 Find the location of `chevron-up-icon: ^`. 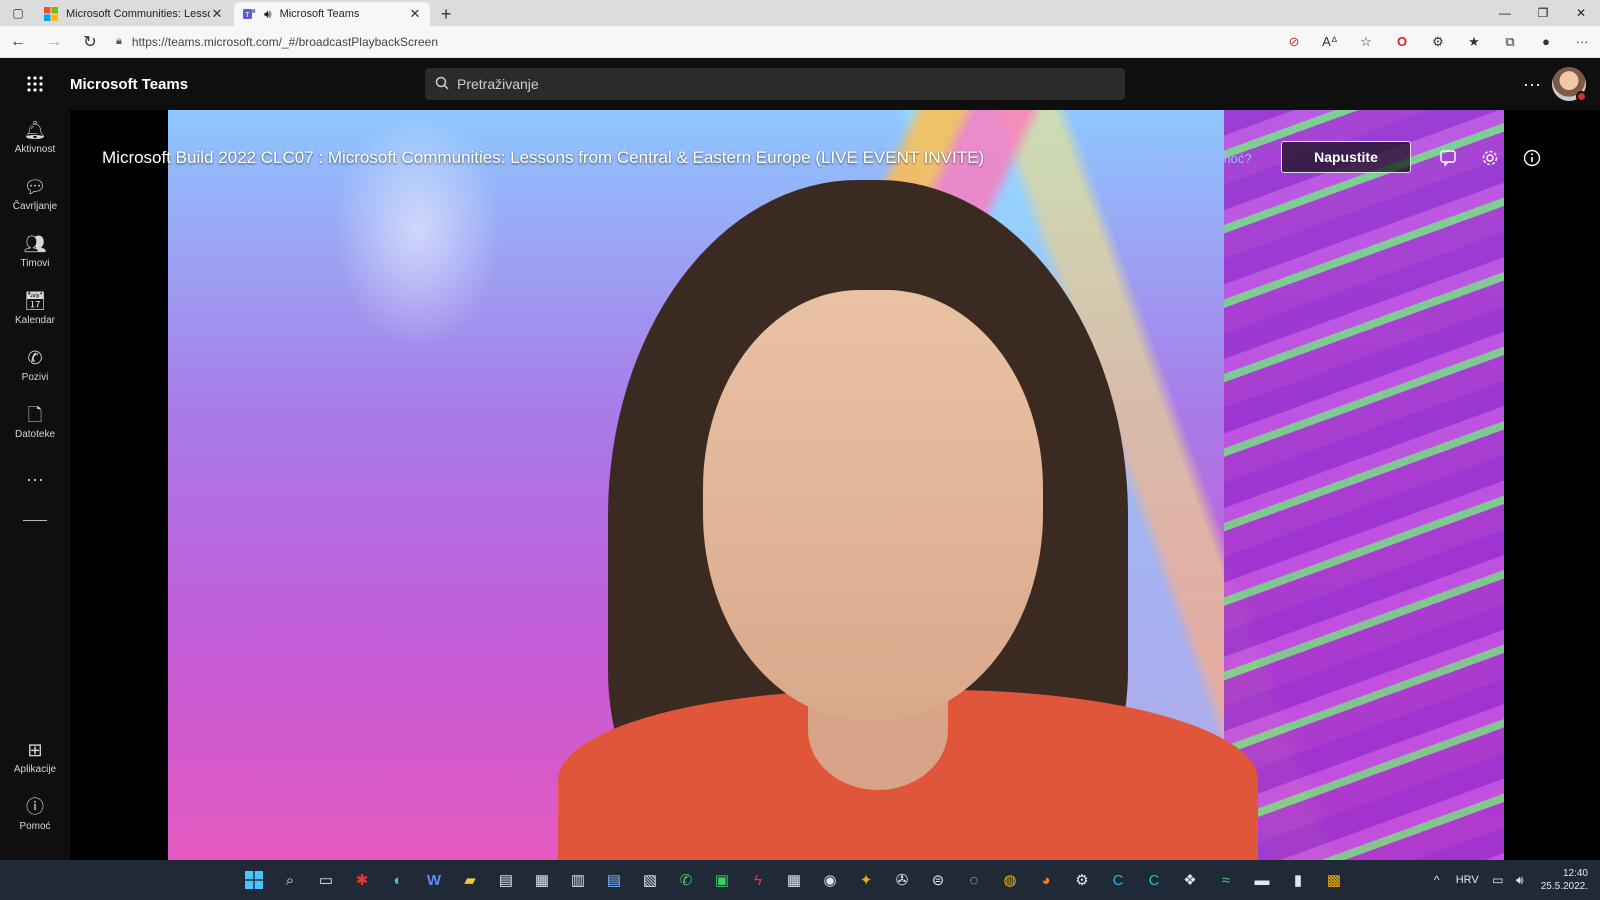

chevron-up-icon: ^ is located at coordinates (1437, 880).